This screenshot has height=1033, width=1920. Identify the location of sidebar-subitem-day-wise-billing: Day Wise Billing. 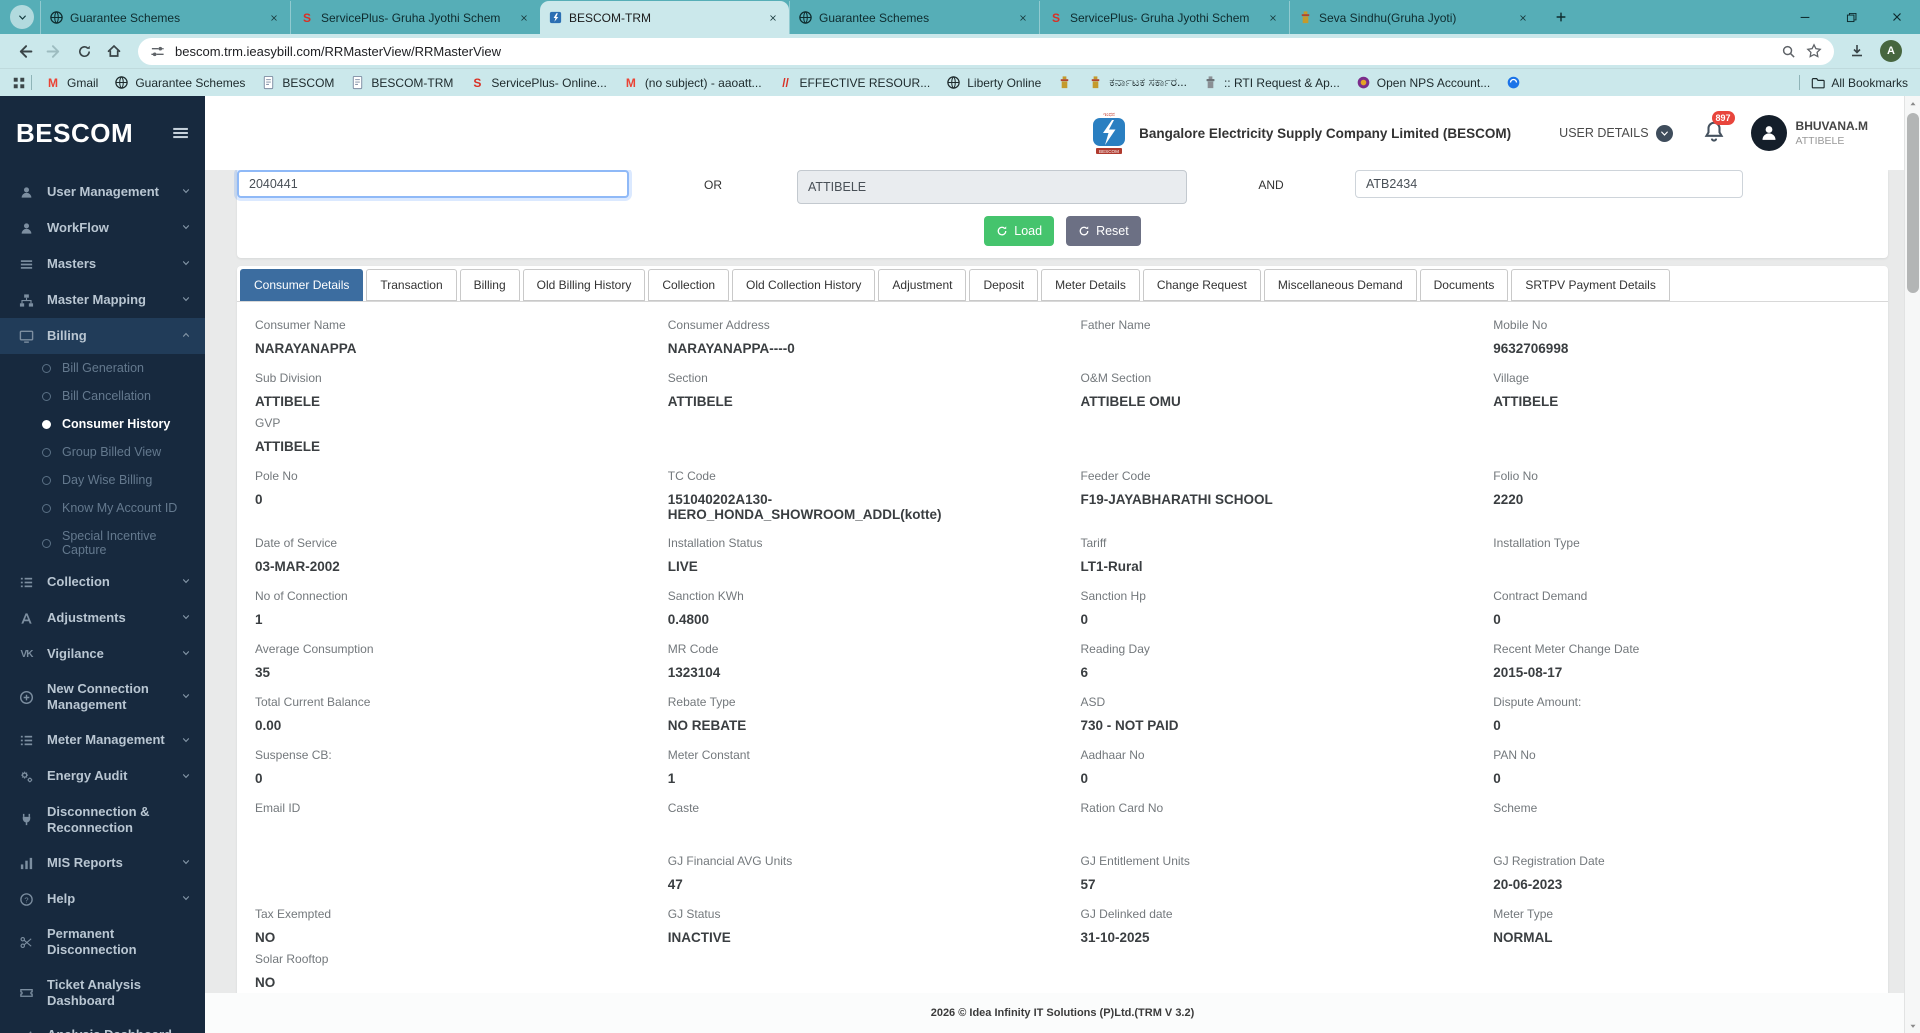
(102, 480).